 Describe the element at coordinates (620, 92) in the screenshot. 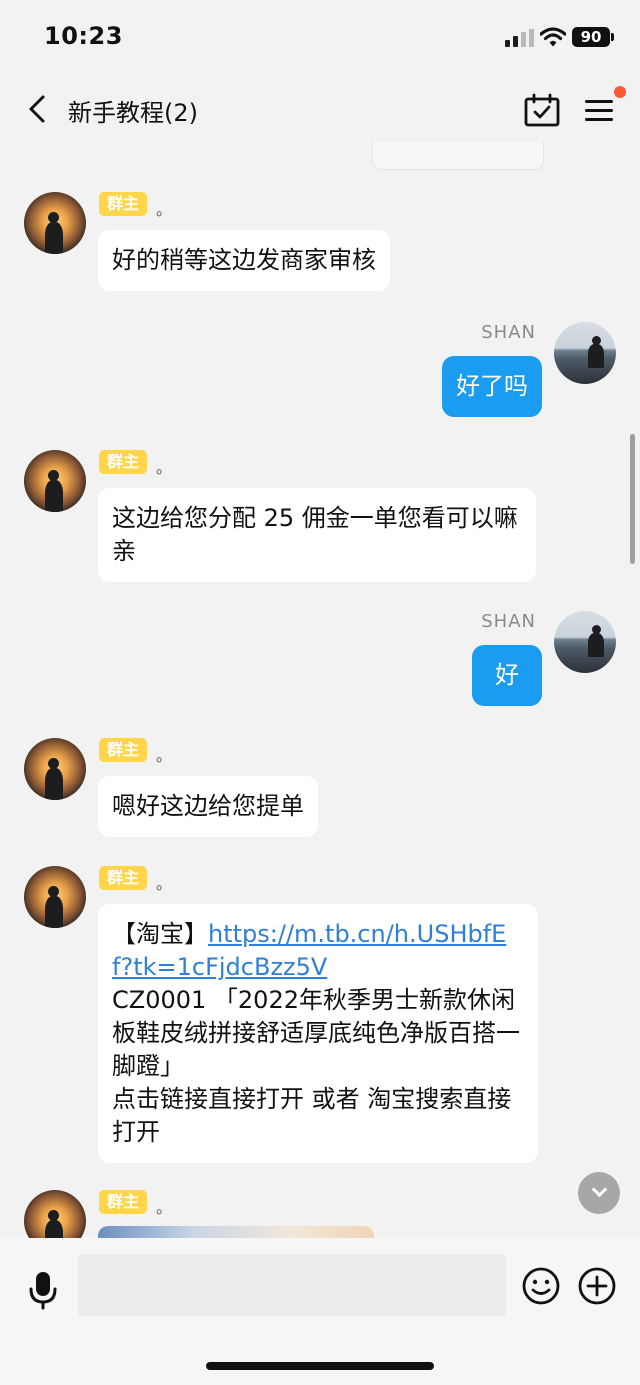

I see `notification-dot` at that location.